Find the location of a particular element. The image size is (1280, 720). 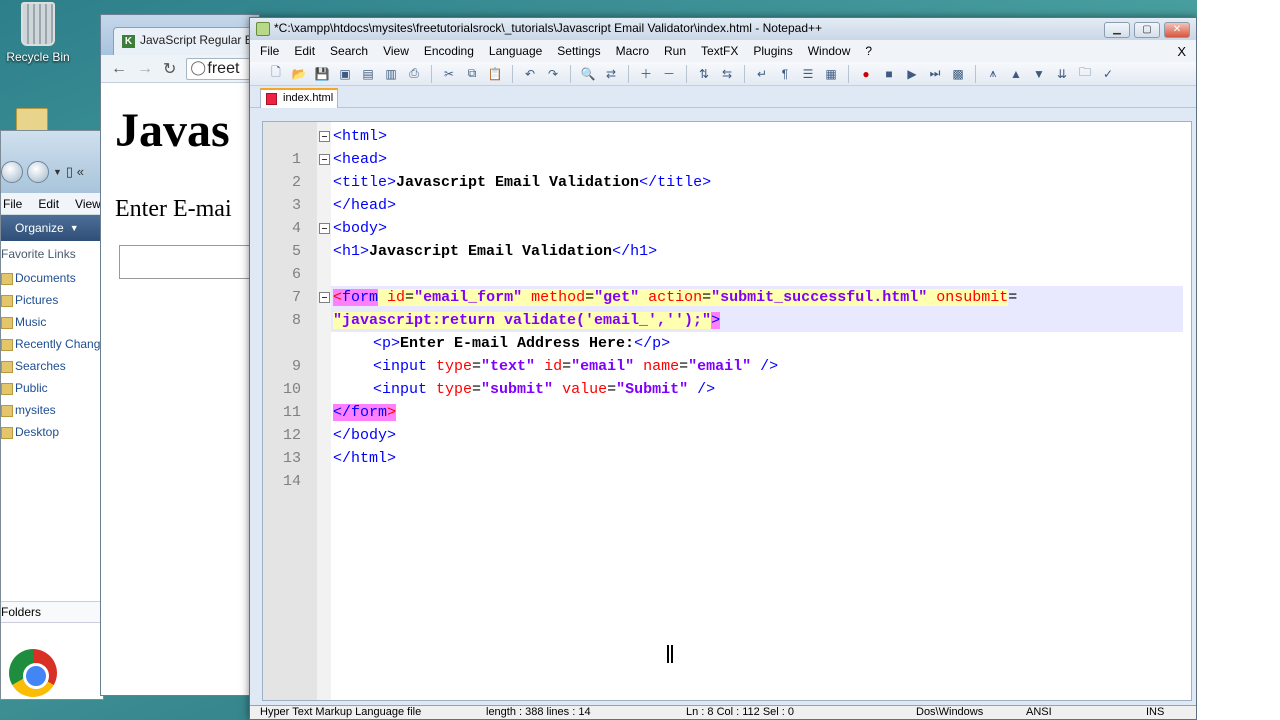

sort-icon: ⇊ is located at coordinates (1062, 74).